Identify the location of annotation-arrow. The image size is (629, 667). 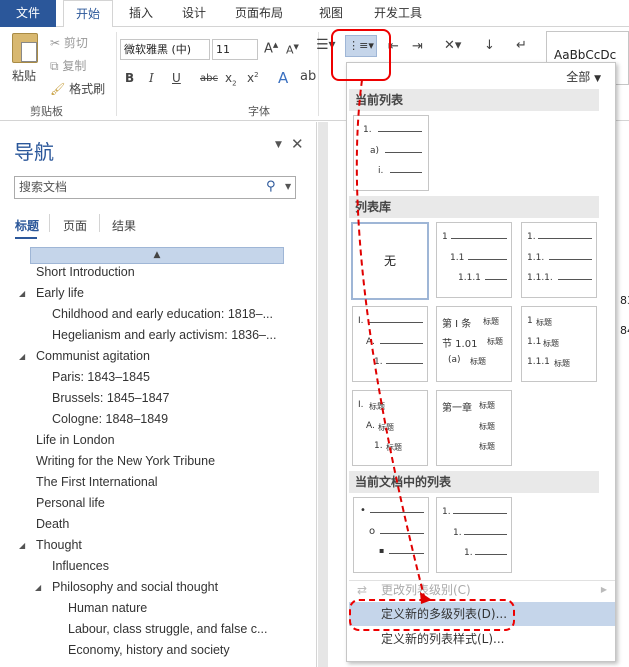
(393, 341).